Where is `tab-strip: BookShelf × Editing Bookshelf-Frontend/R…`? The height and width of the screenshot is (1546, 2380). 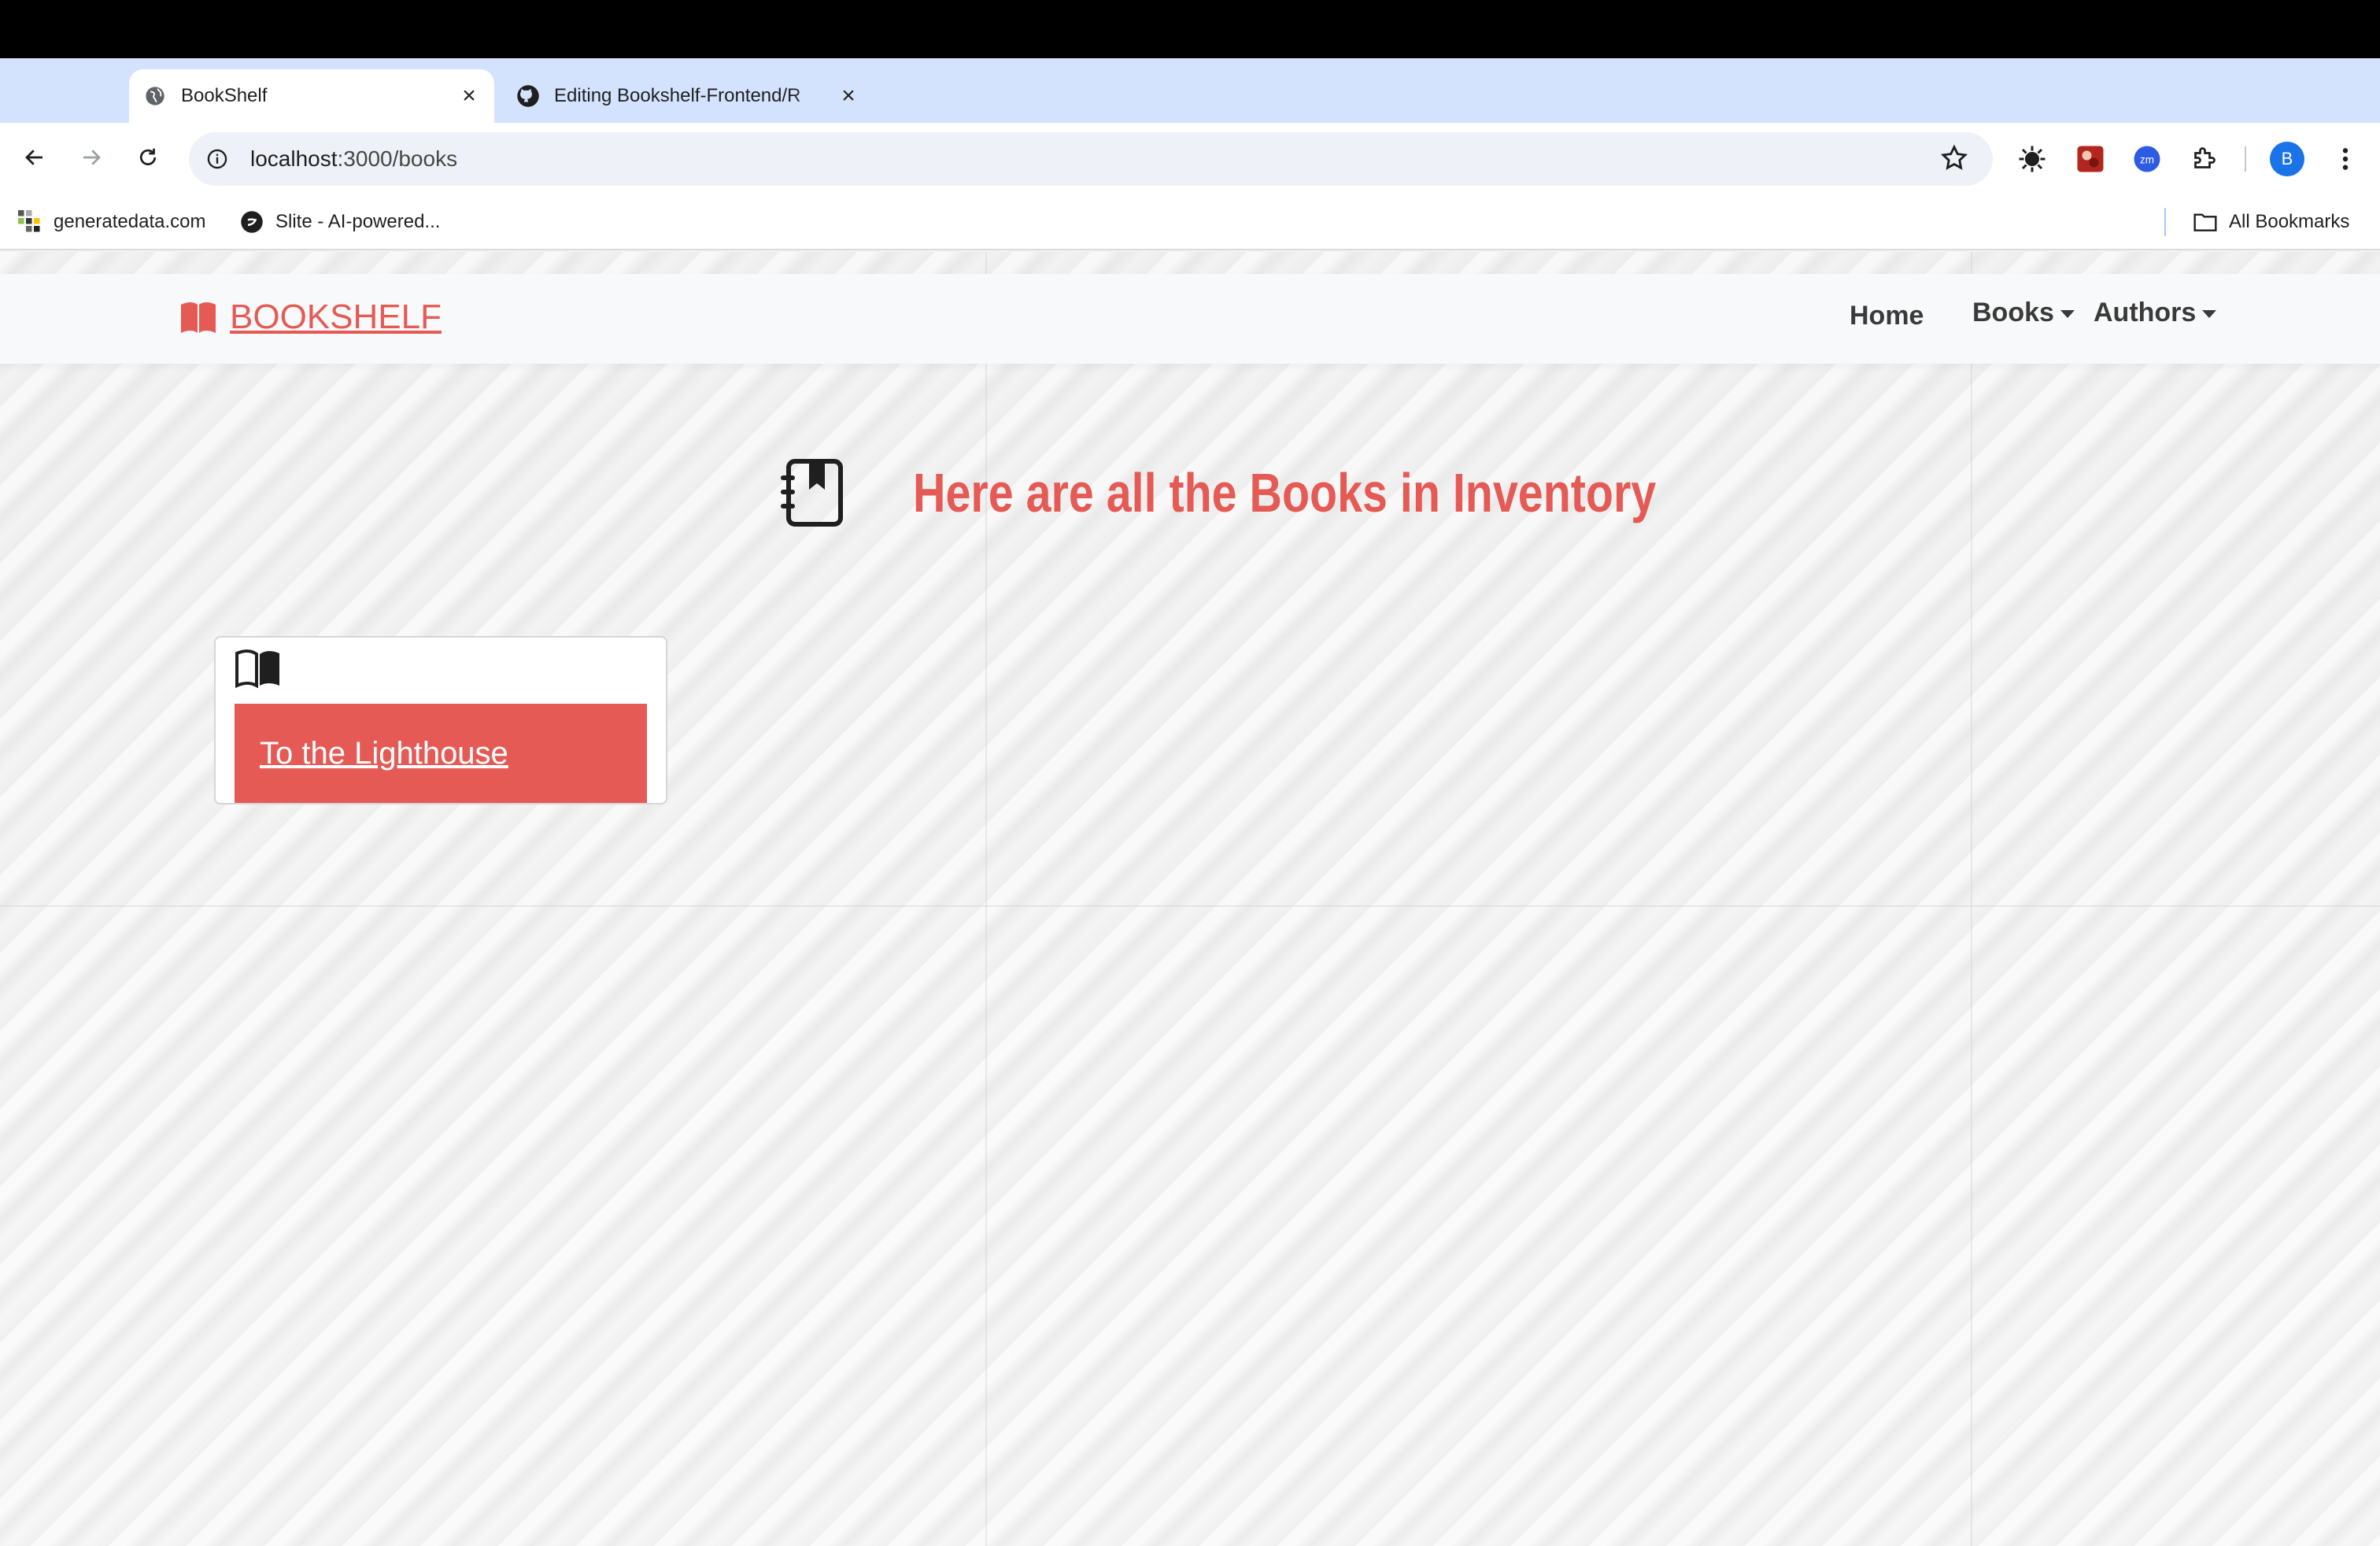
tab-strip: BookShelf × Editing Bookshelf-Frontend/R… is located at coordinates (1190, 113).